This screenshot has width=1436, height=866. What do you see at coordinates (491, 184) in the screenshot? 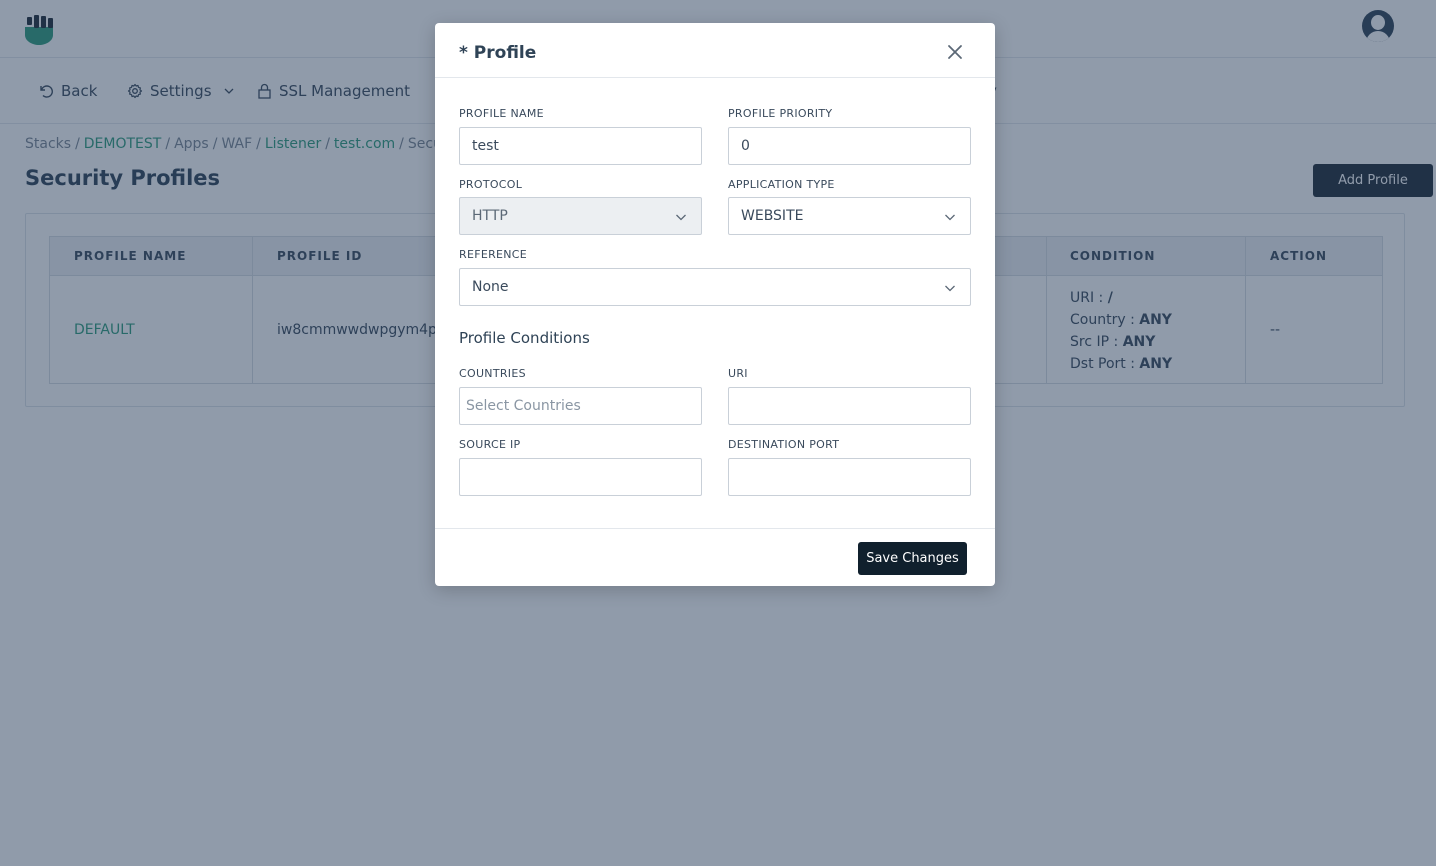
I see `protocol-label: PROTOCOL` at bounding box center [491, 184].